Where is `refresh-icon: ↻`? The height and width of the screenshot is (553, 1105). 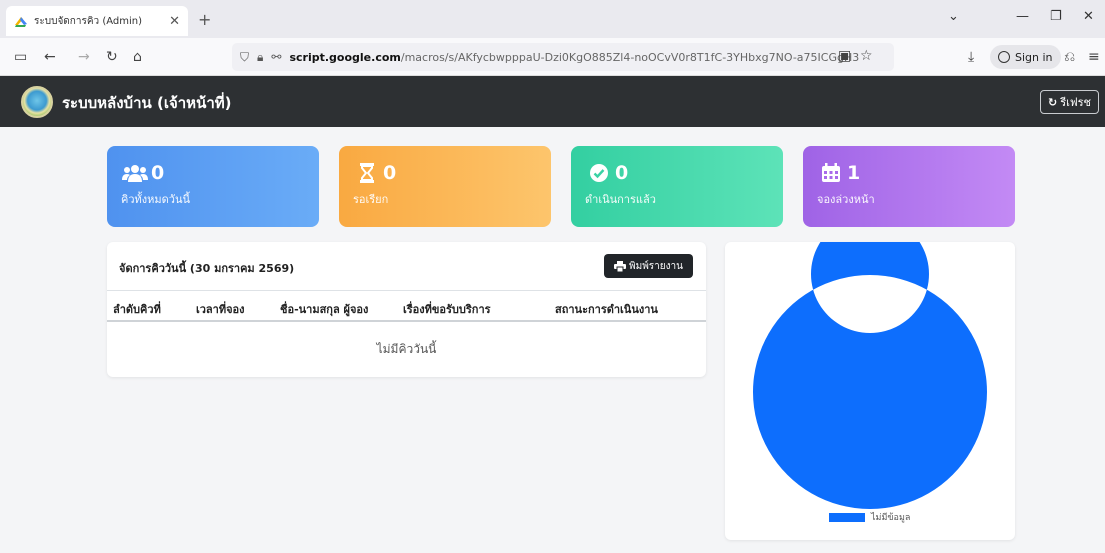
refresh-icon: ↻ is located at coordinates (1052, 102).